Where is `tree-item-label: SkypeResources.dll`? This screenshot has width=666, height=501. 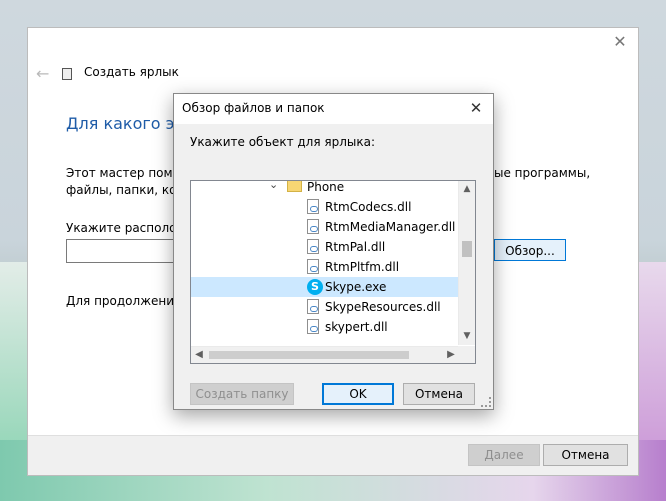 tree-item-label: SkypeResources.dll is located at coordinates (383, 307).